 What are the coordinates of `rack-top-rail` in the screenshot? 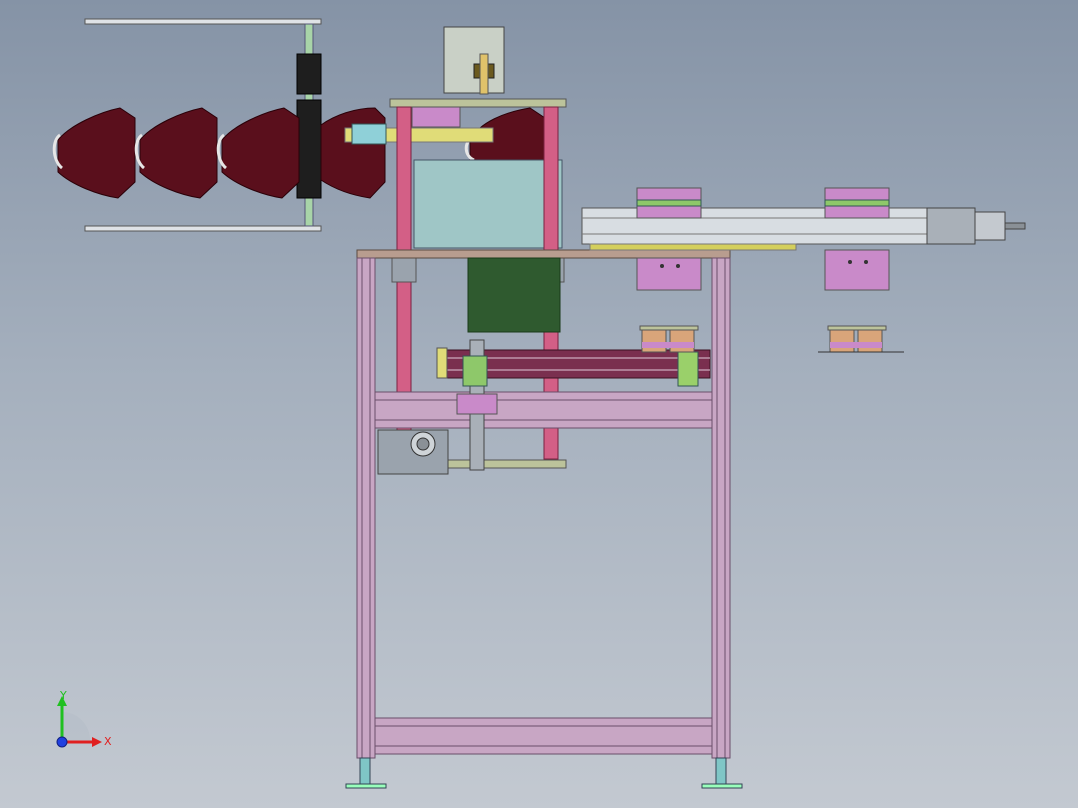 It's located at (203, 21).